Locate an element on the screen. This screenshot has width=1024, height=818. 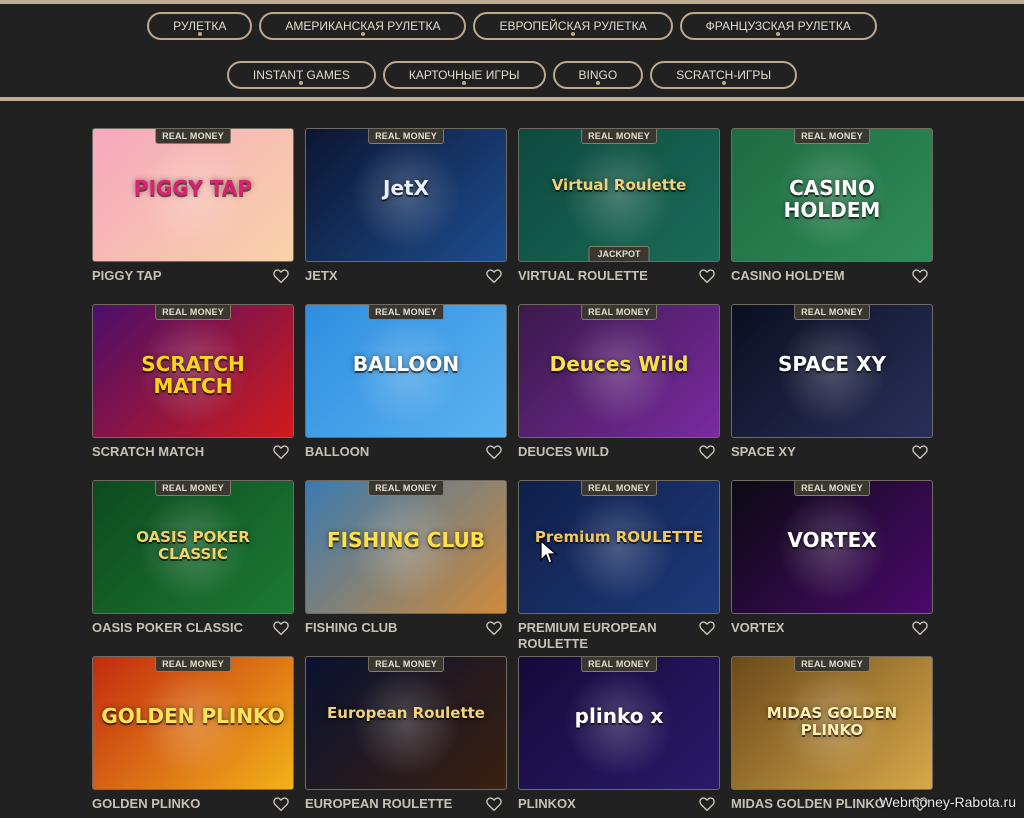
game-logo-text: PIGGY TAP is located at coordinates (193, 188).